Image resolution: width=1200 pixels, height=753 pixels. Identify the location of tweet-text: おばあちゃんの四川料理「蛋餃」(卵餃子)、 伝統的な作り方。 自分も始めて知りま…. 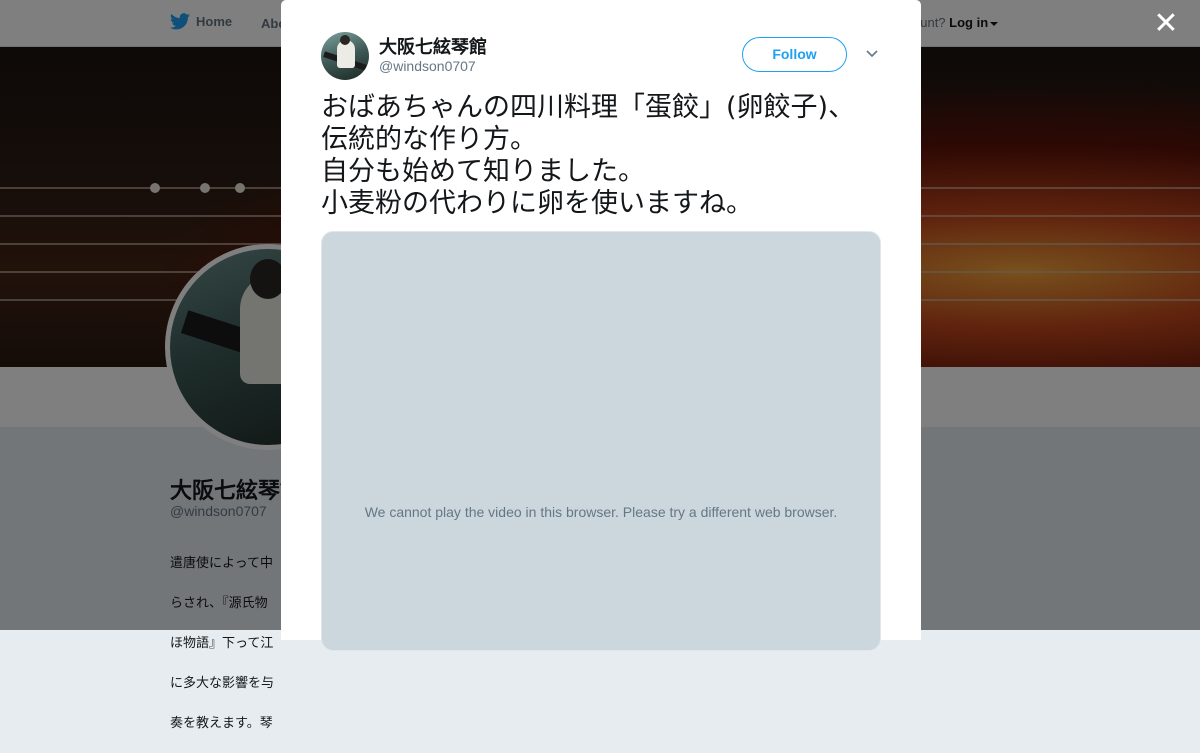
(601, 156).